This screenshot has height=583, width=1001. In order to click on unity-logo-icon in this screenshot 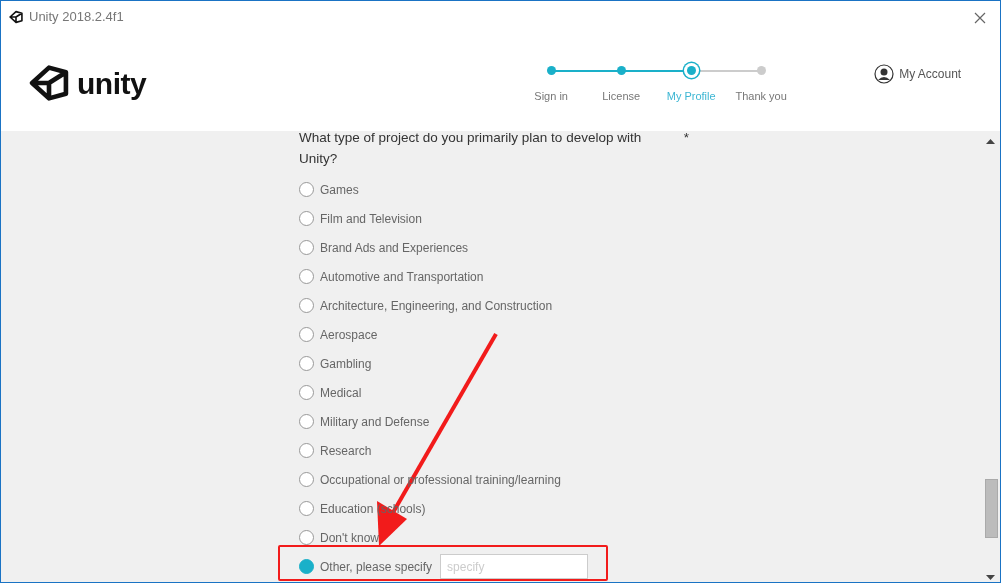, I will do `click(49, 83)`.